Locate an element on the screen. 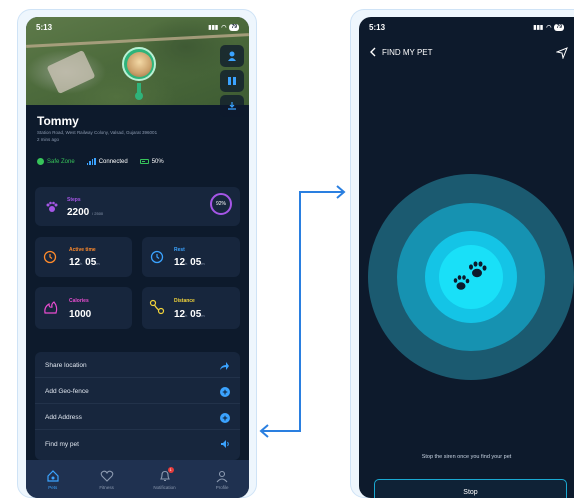 This screenshot has width=574, height=498. notification-badge: 1 is located at coordinates (170, 469).